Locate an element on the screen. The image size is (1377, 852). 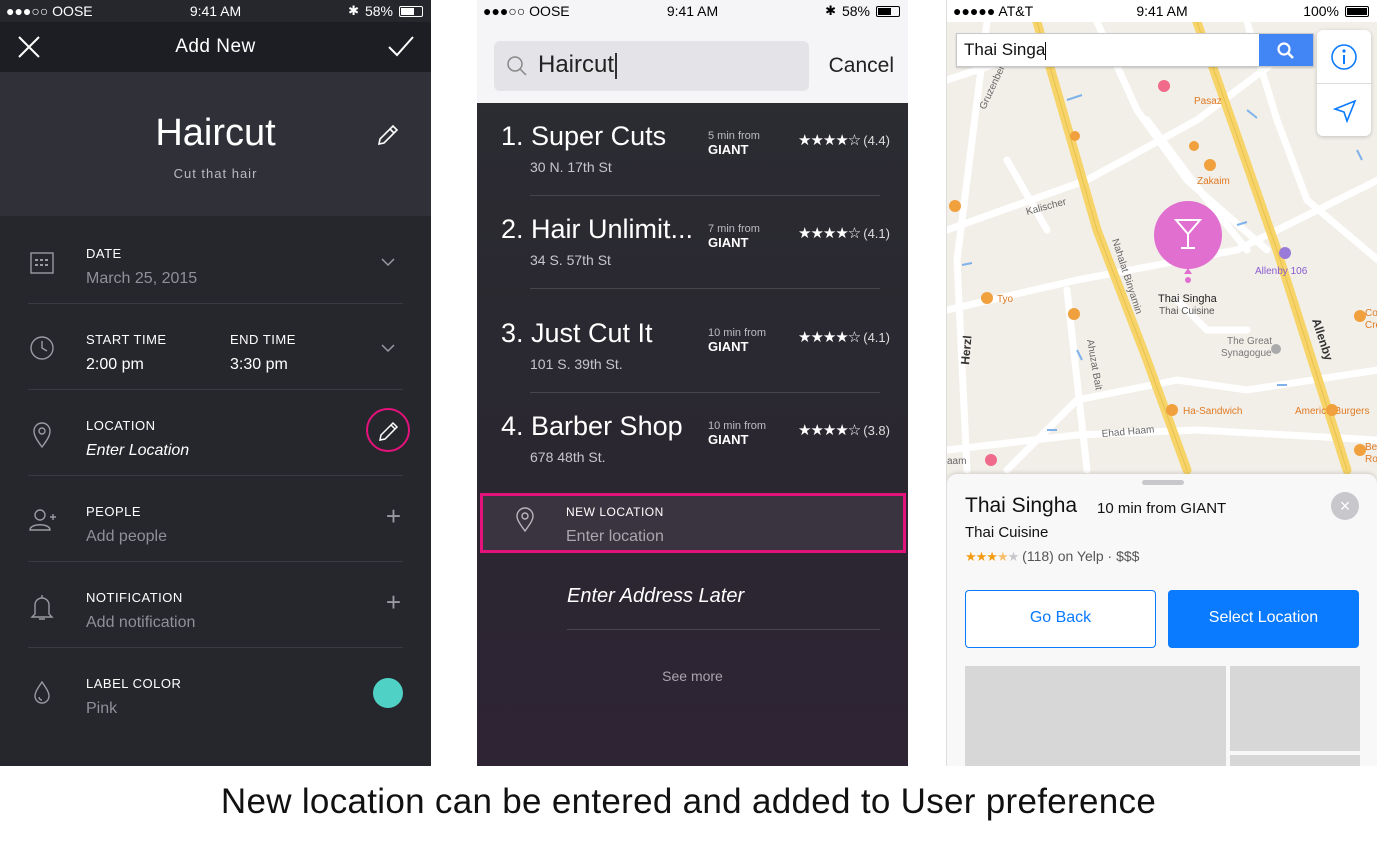
map-search-button is located at coordinates (1286, 50).